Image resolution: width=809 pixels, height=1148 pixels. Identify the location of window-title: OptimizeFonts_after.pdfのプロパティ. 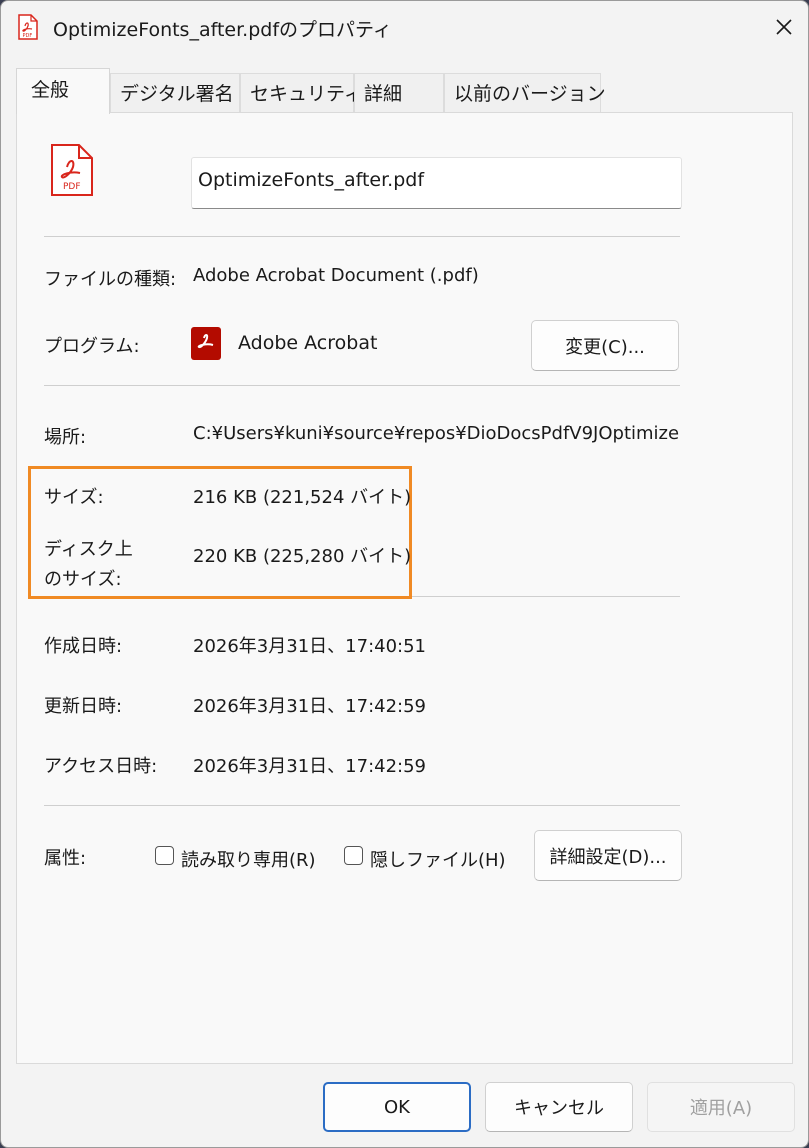
(222, 30).